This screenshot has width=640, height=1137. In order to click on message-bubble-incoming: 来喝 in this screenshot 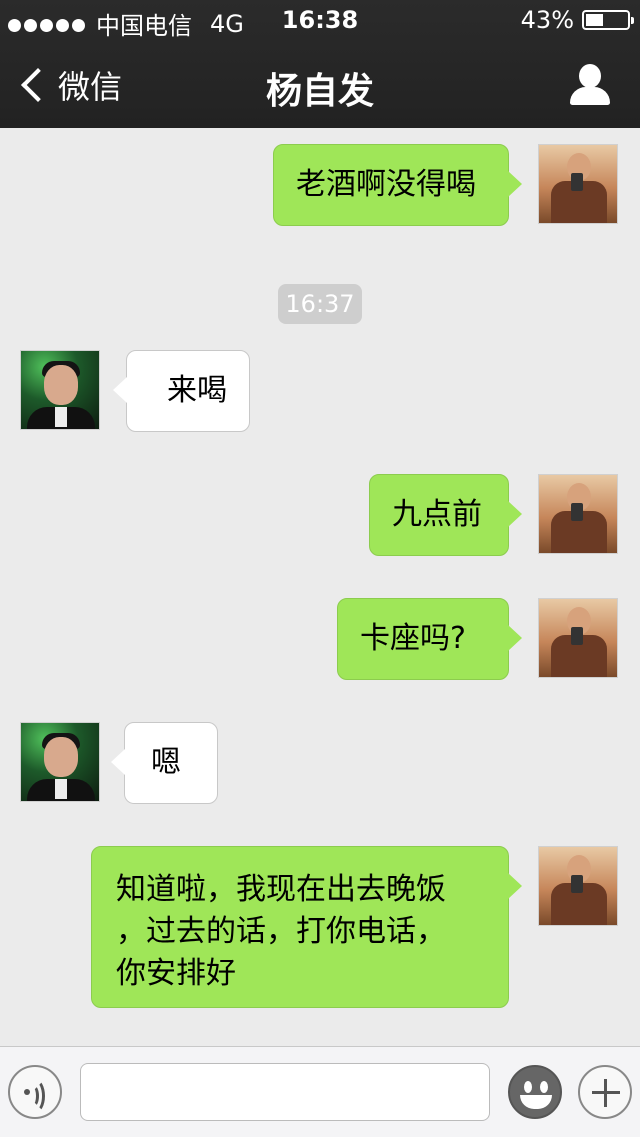, I will do `click(181, 391)`.